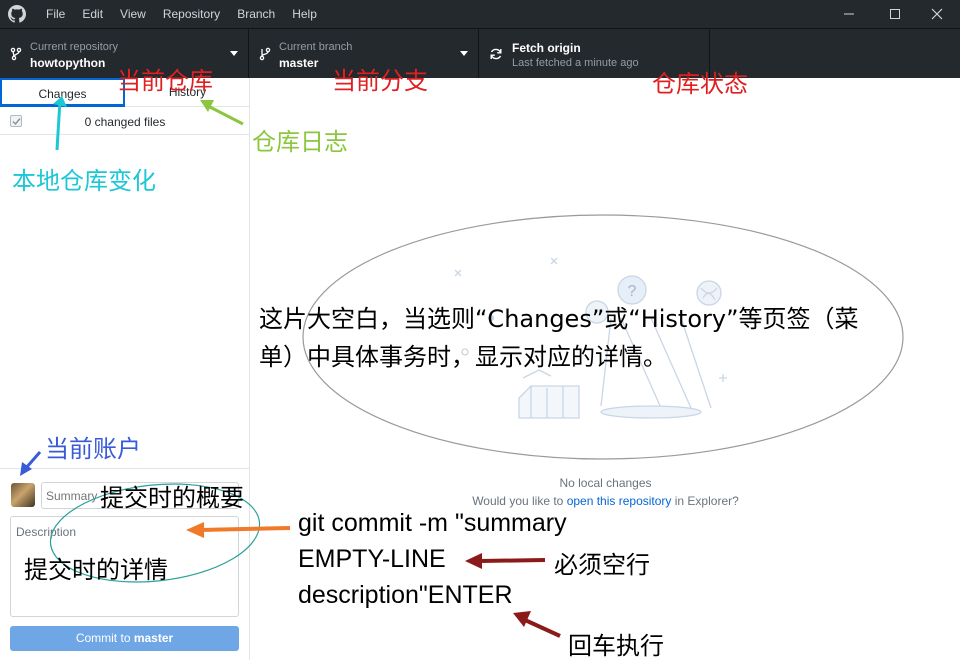 Image resolution: width=960 pixels, height=660 pixels. Describe the element at coordinates (602, 565) in the screenshot. I see `annotation-must-empty-line: 必须空行` at that location.